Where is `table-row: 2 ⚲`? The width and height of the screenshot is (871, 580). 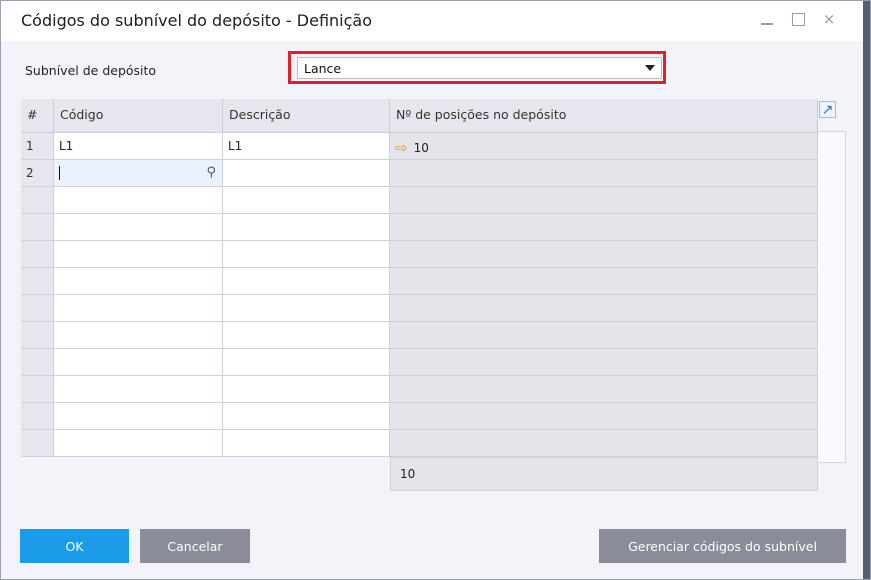 table-row: 2 ⚲ is located at coordinates (419, 173).